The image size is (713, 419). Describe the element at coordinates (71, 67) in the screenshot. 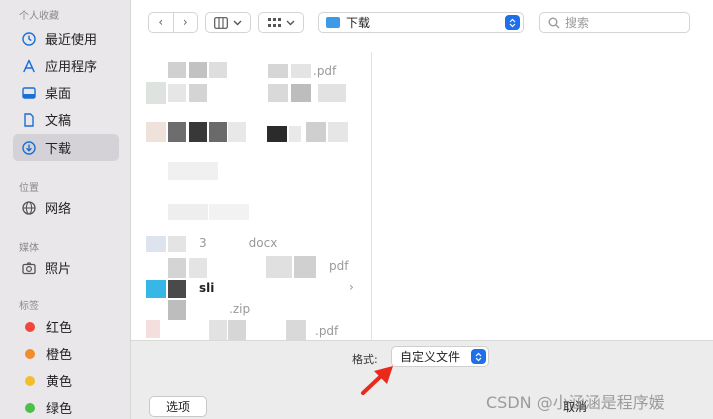

I see `sidebar-item-label: 应用程序` at that location.